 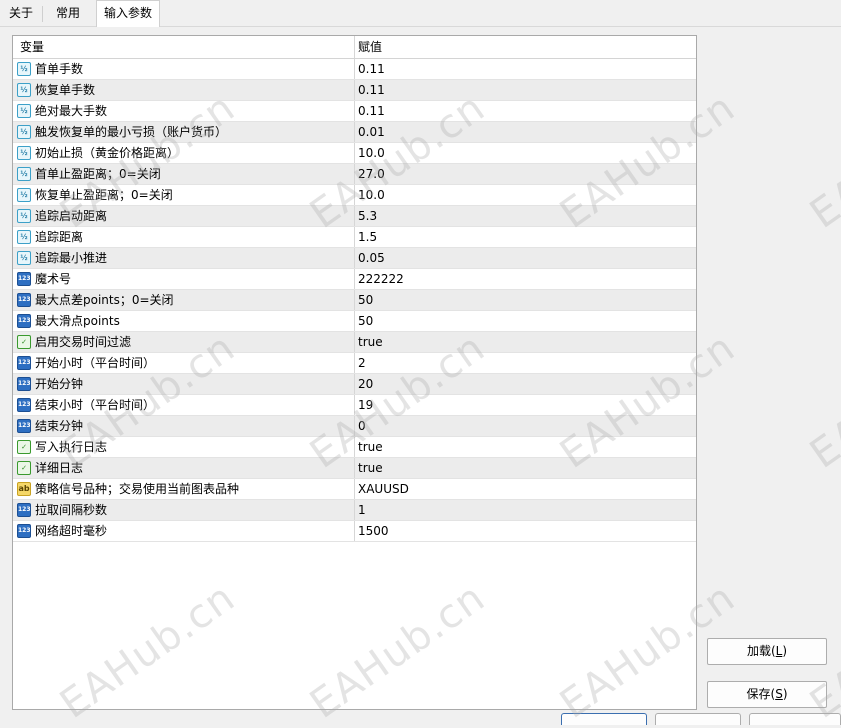 What do you see at coordinates (107, 153) in the screenshot?
I see `parameter-name: 初始止损（黄金价格距离）` at bounding box center [107, 153].